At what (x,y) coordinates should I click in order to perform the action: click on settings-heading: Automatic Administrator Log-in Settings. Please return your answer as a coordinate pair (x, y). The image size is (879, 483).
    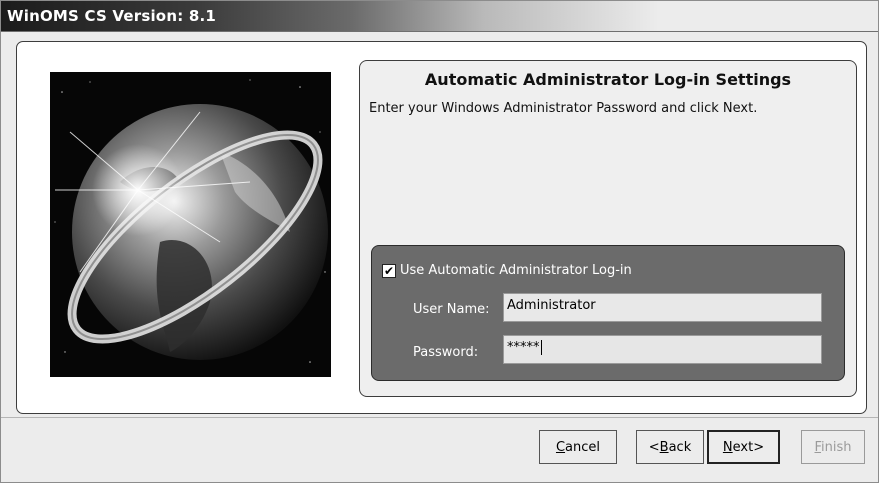
    Looking at the image, I should click on (608, 79).